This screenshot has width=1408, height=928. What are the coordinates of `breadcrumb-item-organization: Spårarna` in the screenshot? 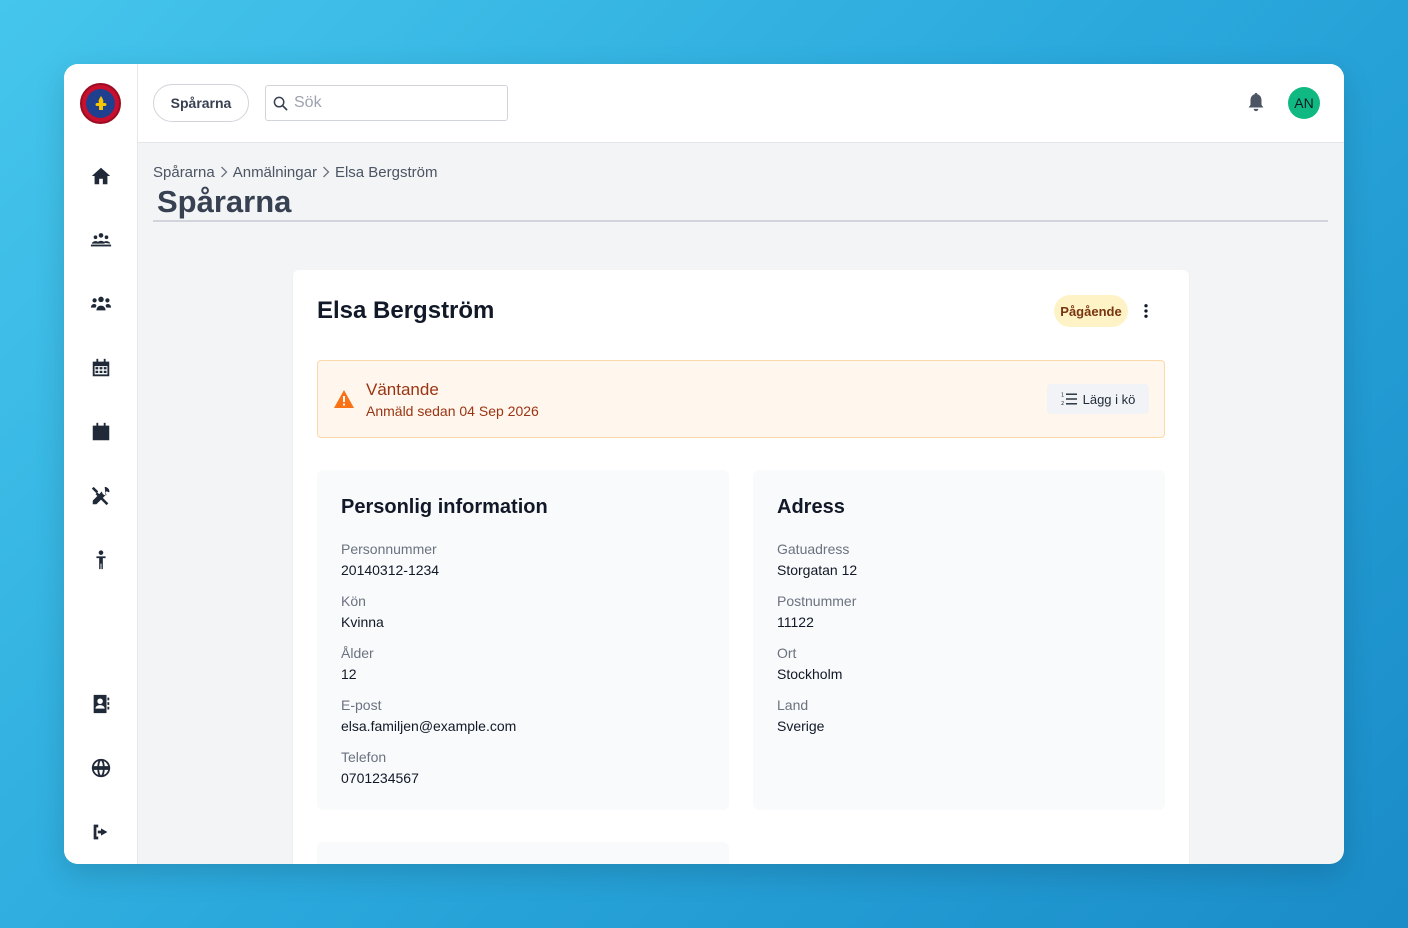 It's located at (184, 172).